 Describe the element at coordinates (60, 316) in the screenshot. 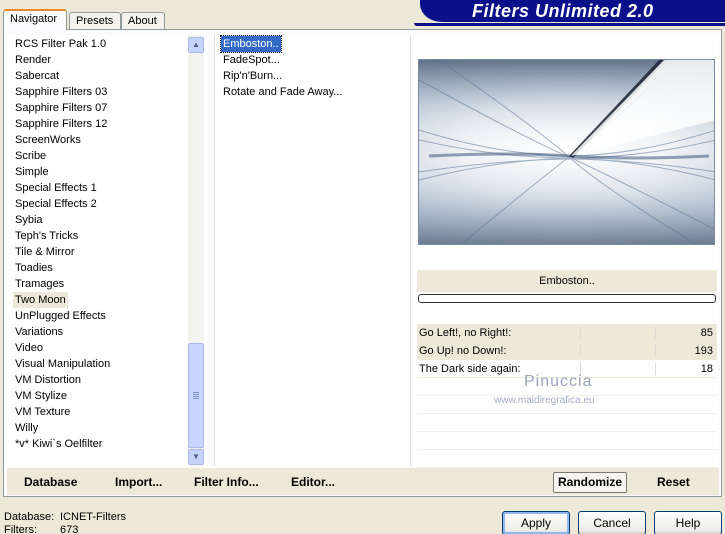

I see `category-item: UnPlugged Effects` at that location.